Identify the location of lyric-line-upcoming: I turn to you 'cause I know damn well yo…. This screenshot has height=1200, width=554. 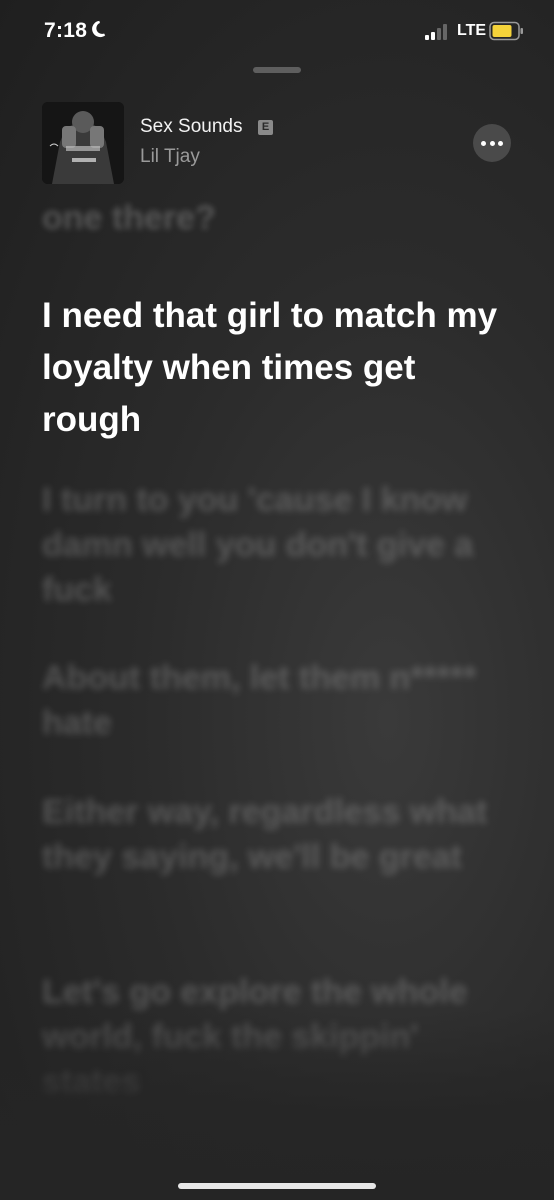
(277, 545).